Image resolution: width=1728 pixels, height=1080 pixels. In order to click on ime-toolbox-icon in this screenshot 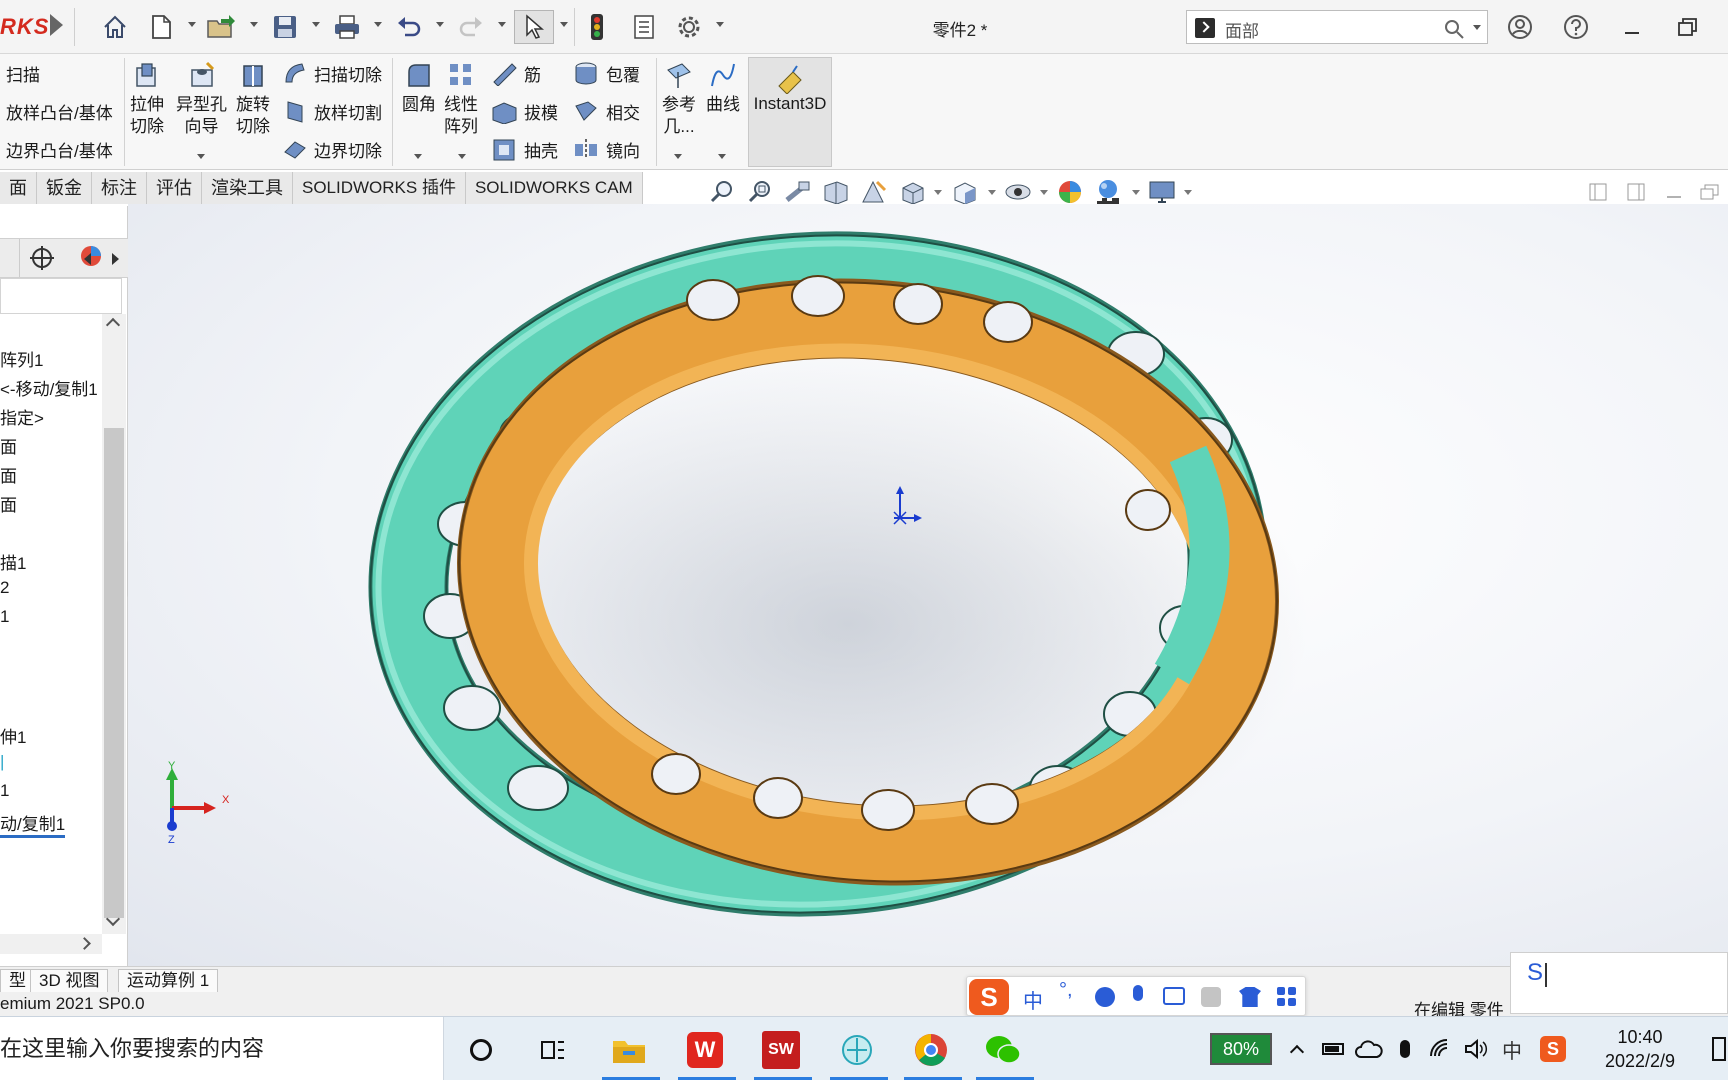, I will do `click(1287, 997)`.